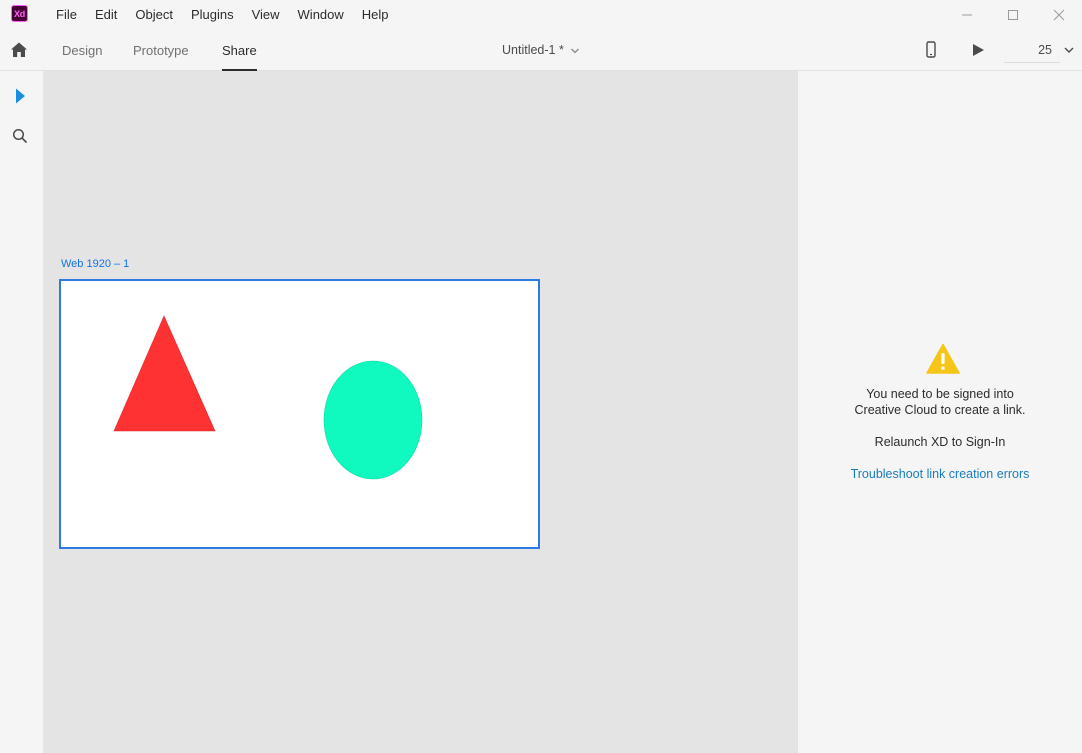  Describe the element at coordinates (19, 13) in the screenshot. I see `xd-logo-icon: Xd` at that location.